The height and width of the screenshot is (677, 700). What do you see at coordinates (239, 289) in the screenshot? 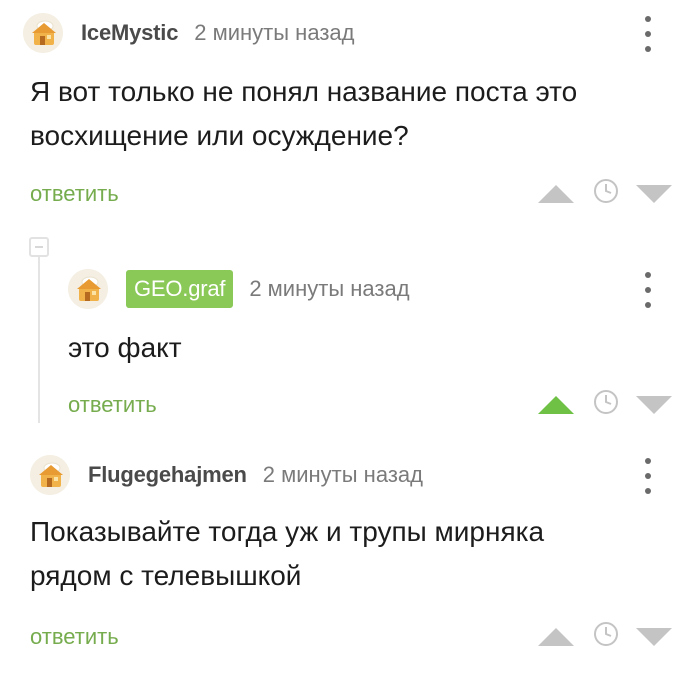
I see `comment-header: GEO.graf 2 минуты назад` at bounding box center [239, 289].